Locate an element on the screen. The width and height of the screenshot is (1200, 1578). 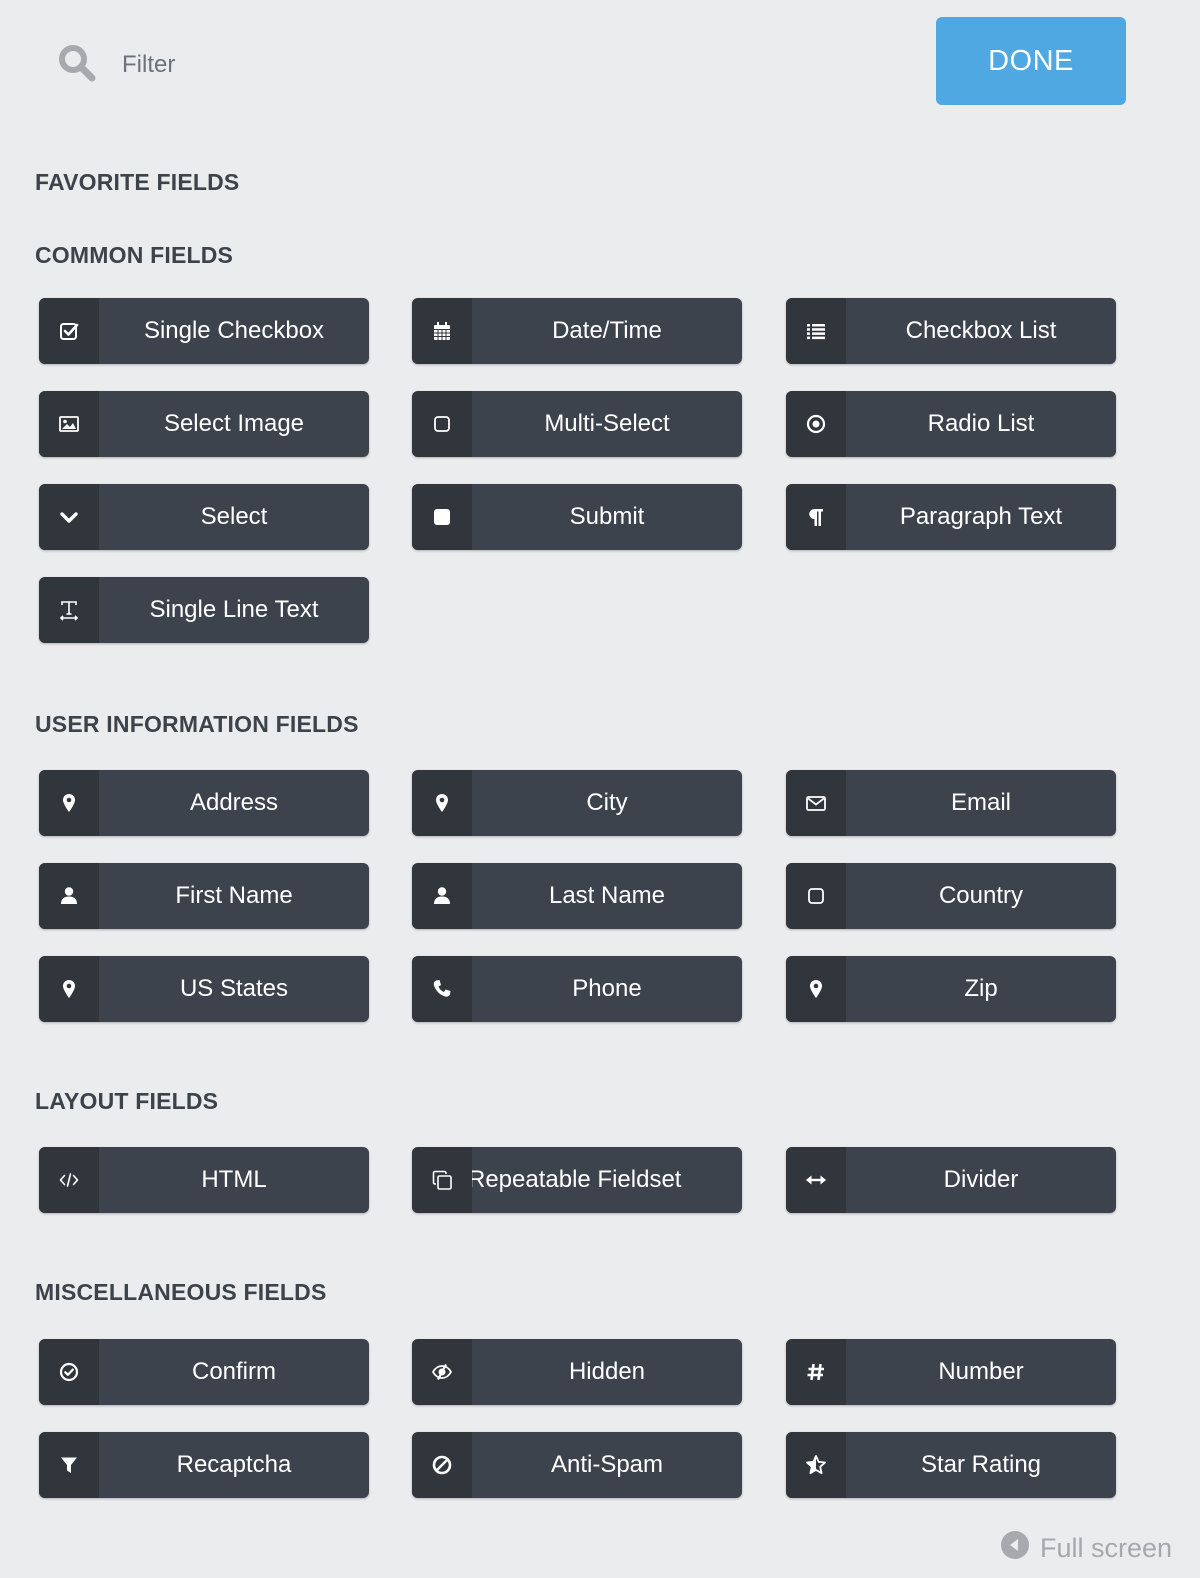
field-button-label: US States is located at coordinates (234, 989).